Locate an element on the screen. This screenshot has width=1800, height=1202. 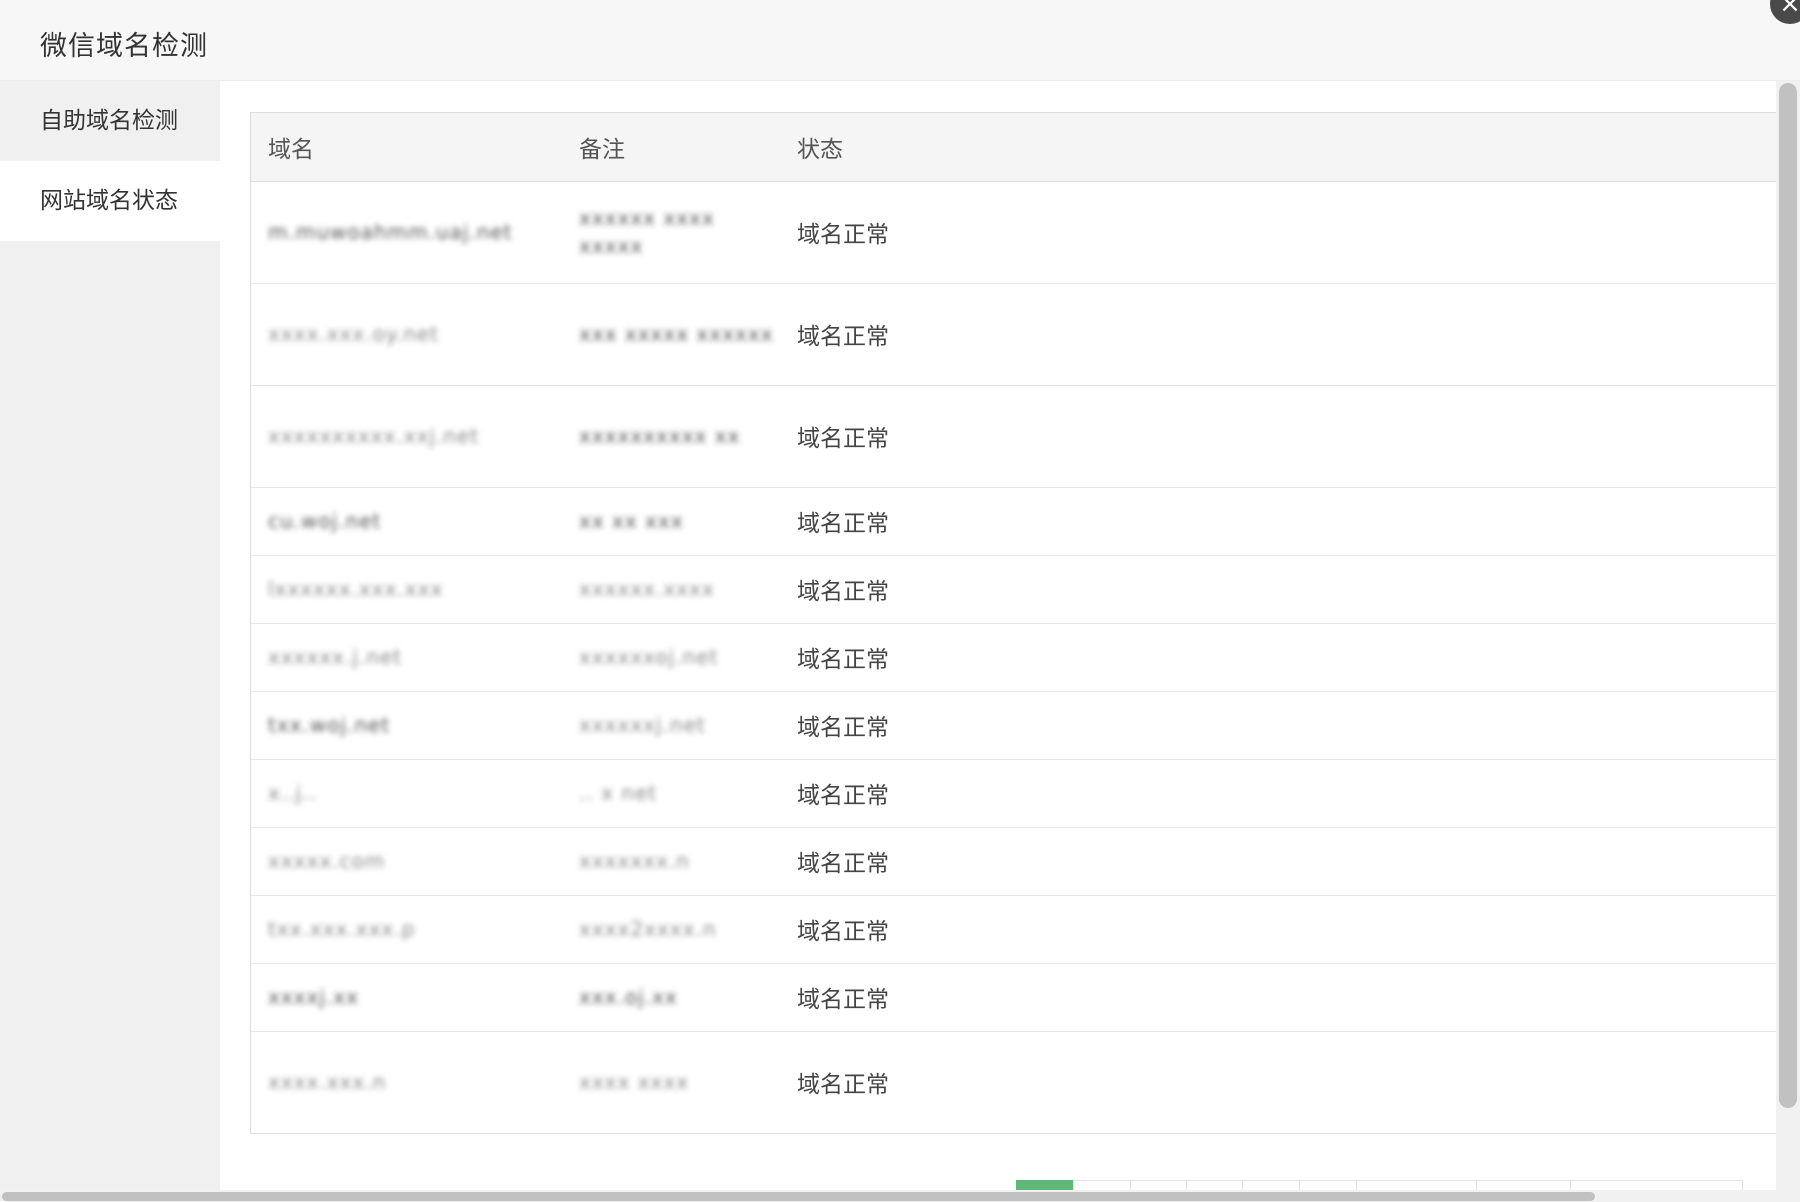
table-row: txx.woj.net xxxxxxj.net 域名正常 is located at coordinates (1025, 724).